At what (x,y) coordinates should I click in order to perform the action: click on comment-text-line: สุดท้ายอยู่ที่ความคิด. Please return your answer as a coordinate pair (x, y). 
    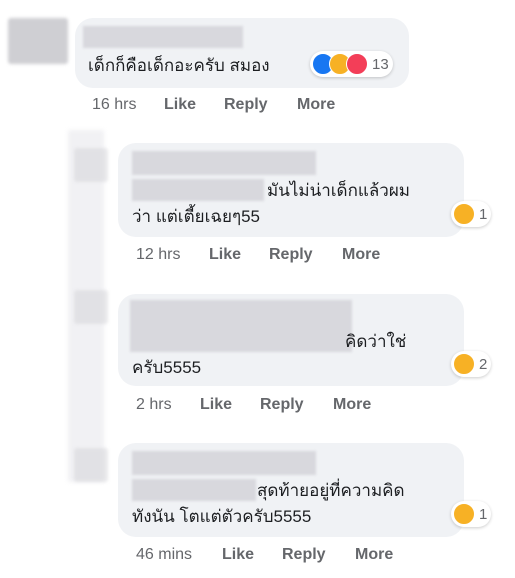
    Looking at the image, I should click on (331, 490).